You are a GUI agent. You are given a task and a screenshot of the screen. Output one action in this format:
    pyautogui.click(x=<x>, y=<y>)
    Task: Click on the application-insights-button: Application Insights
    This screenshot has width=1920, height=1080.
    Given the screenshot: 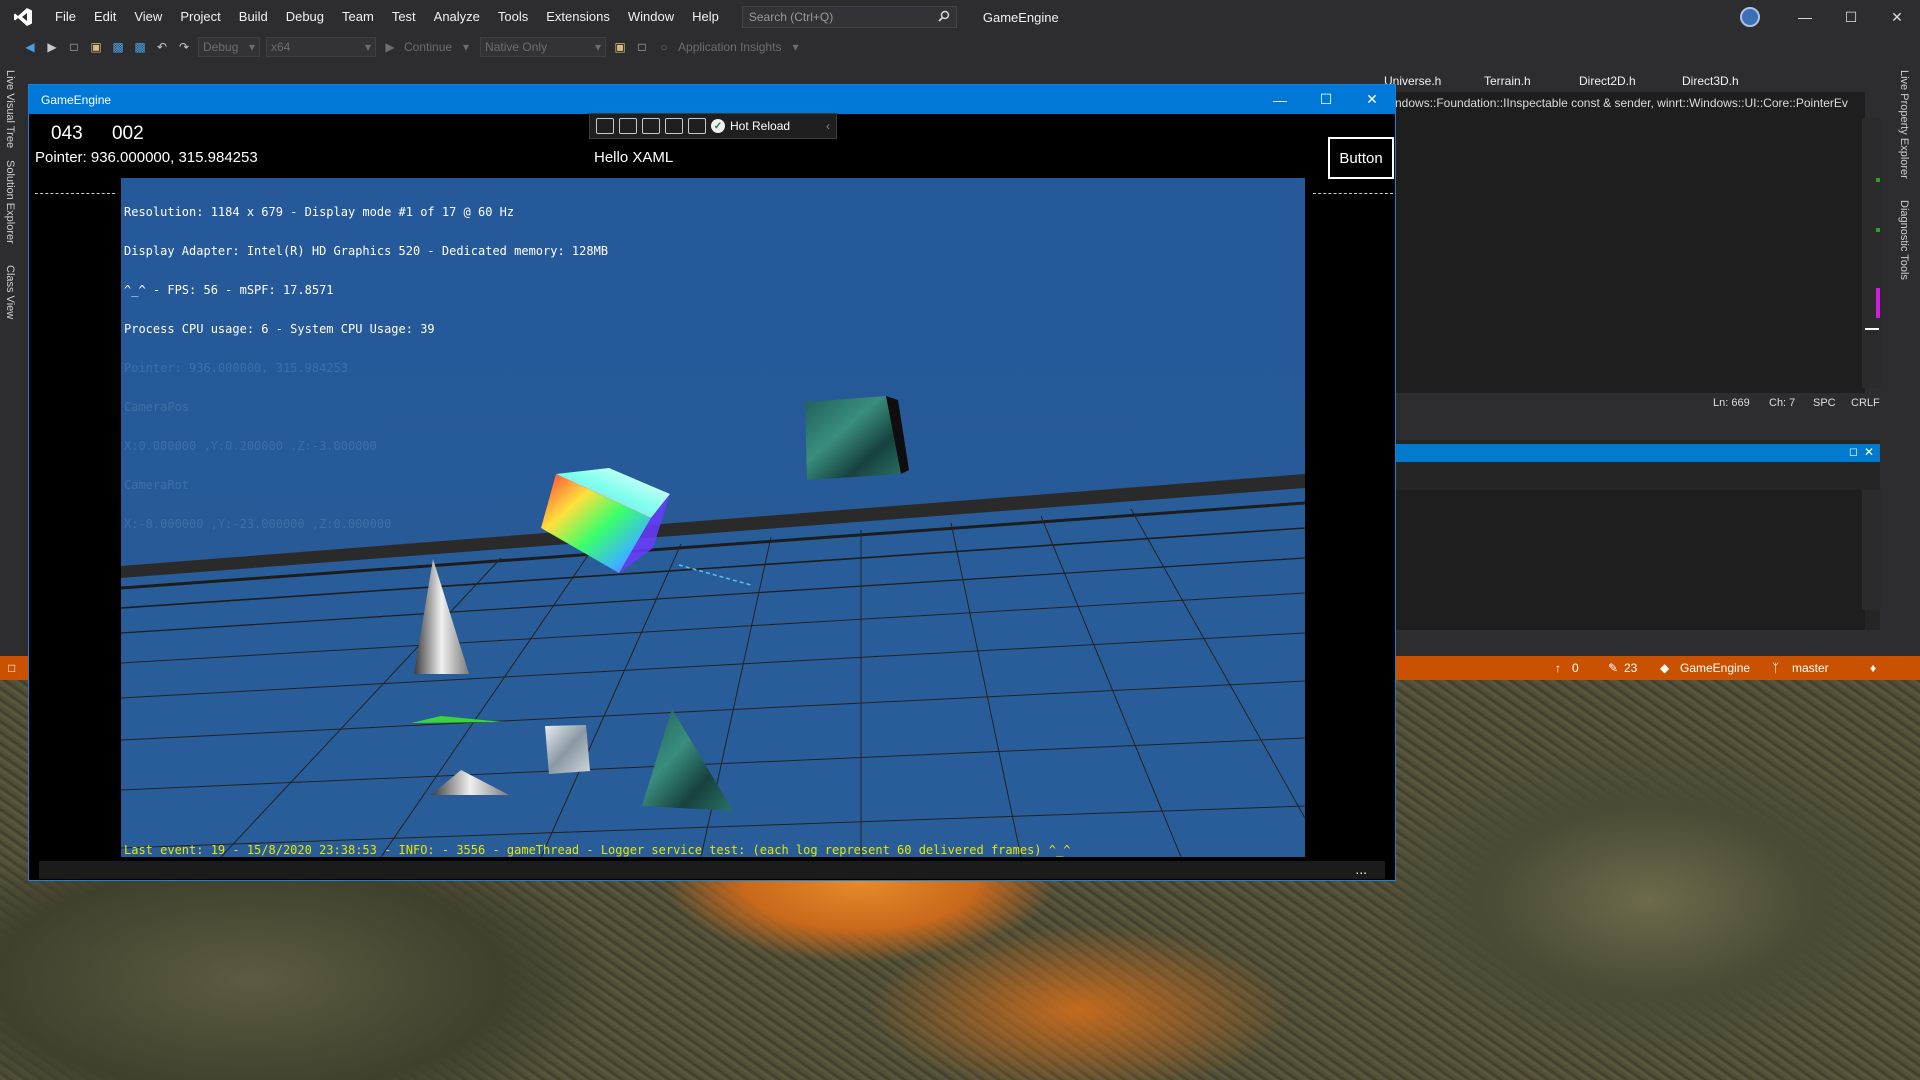 What is the action you would take?
    pyautogui.click(x=729, y=47)
    